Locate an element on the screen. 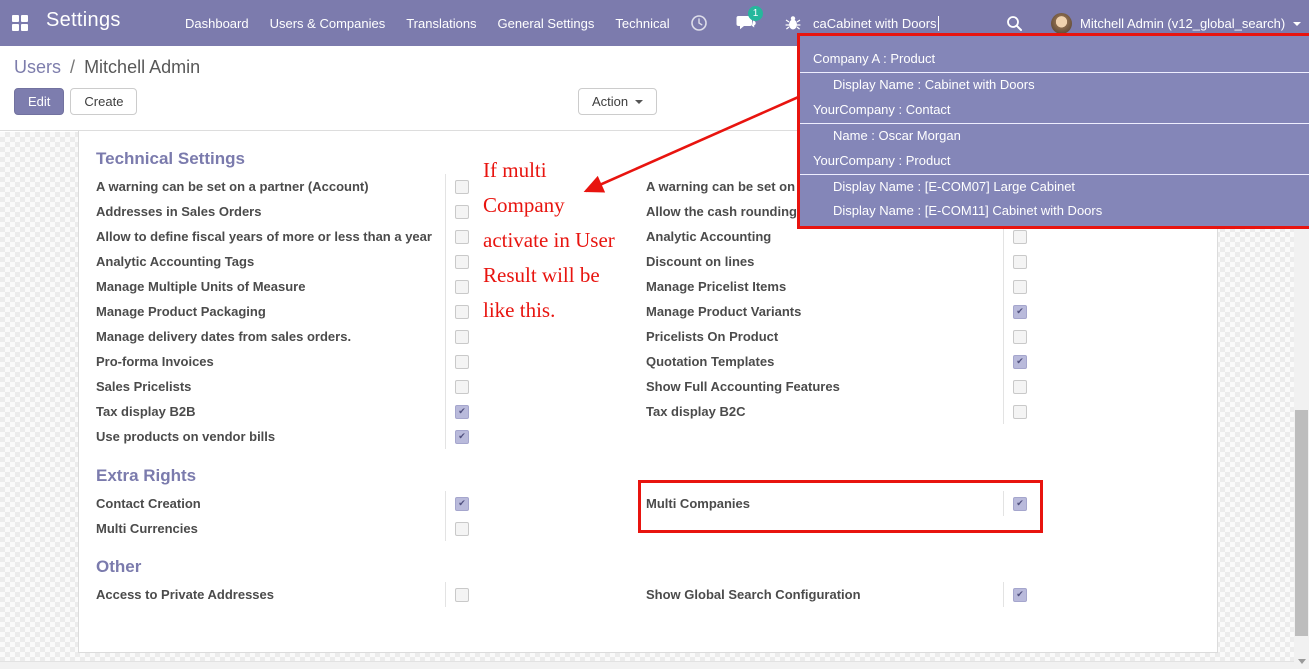 The height and width of the screenshot is (669, 1309). checkbox-analytic-accounting is located at coordinates (1020, 236).